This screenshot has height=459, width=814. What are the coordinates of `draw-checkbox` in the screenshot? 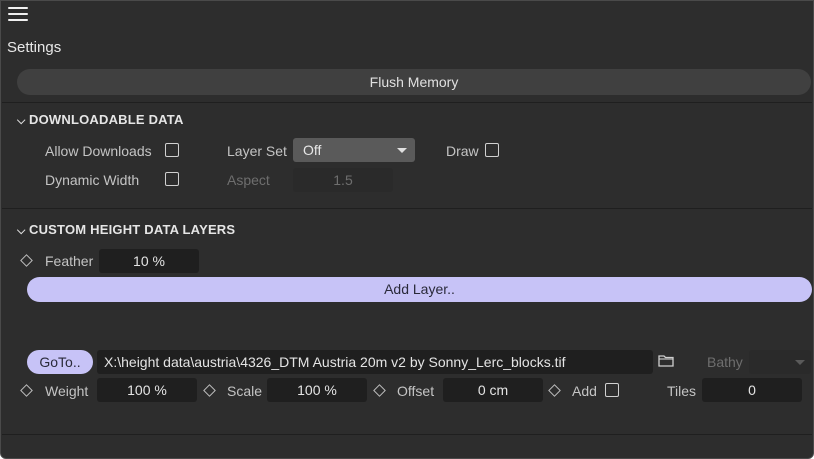 It's located at (492, 150).